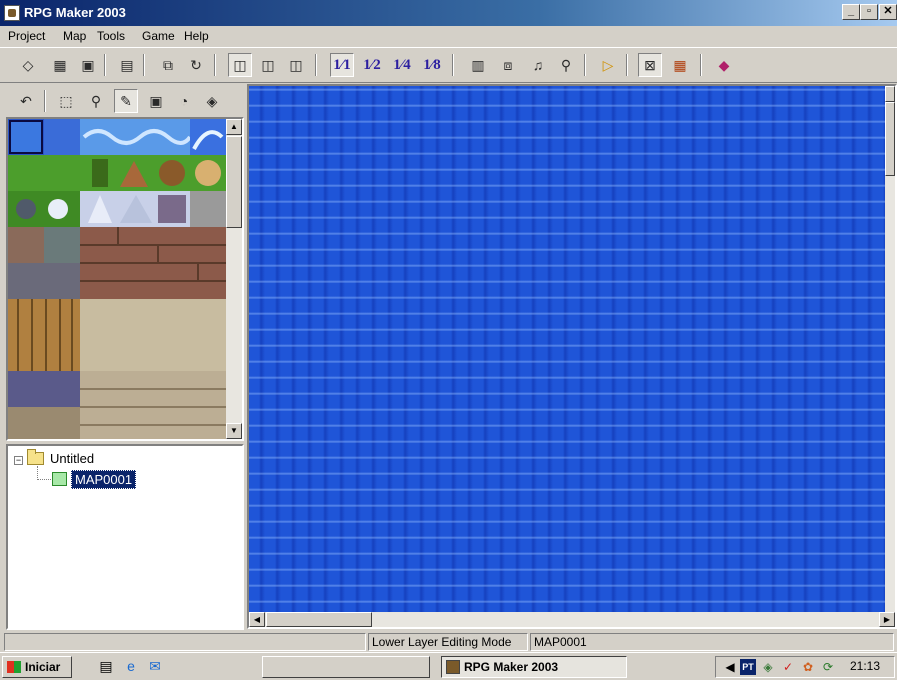 This screenshot has width=897, height=680. I want to click on close-button: ✕, so click(888, 12).